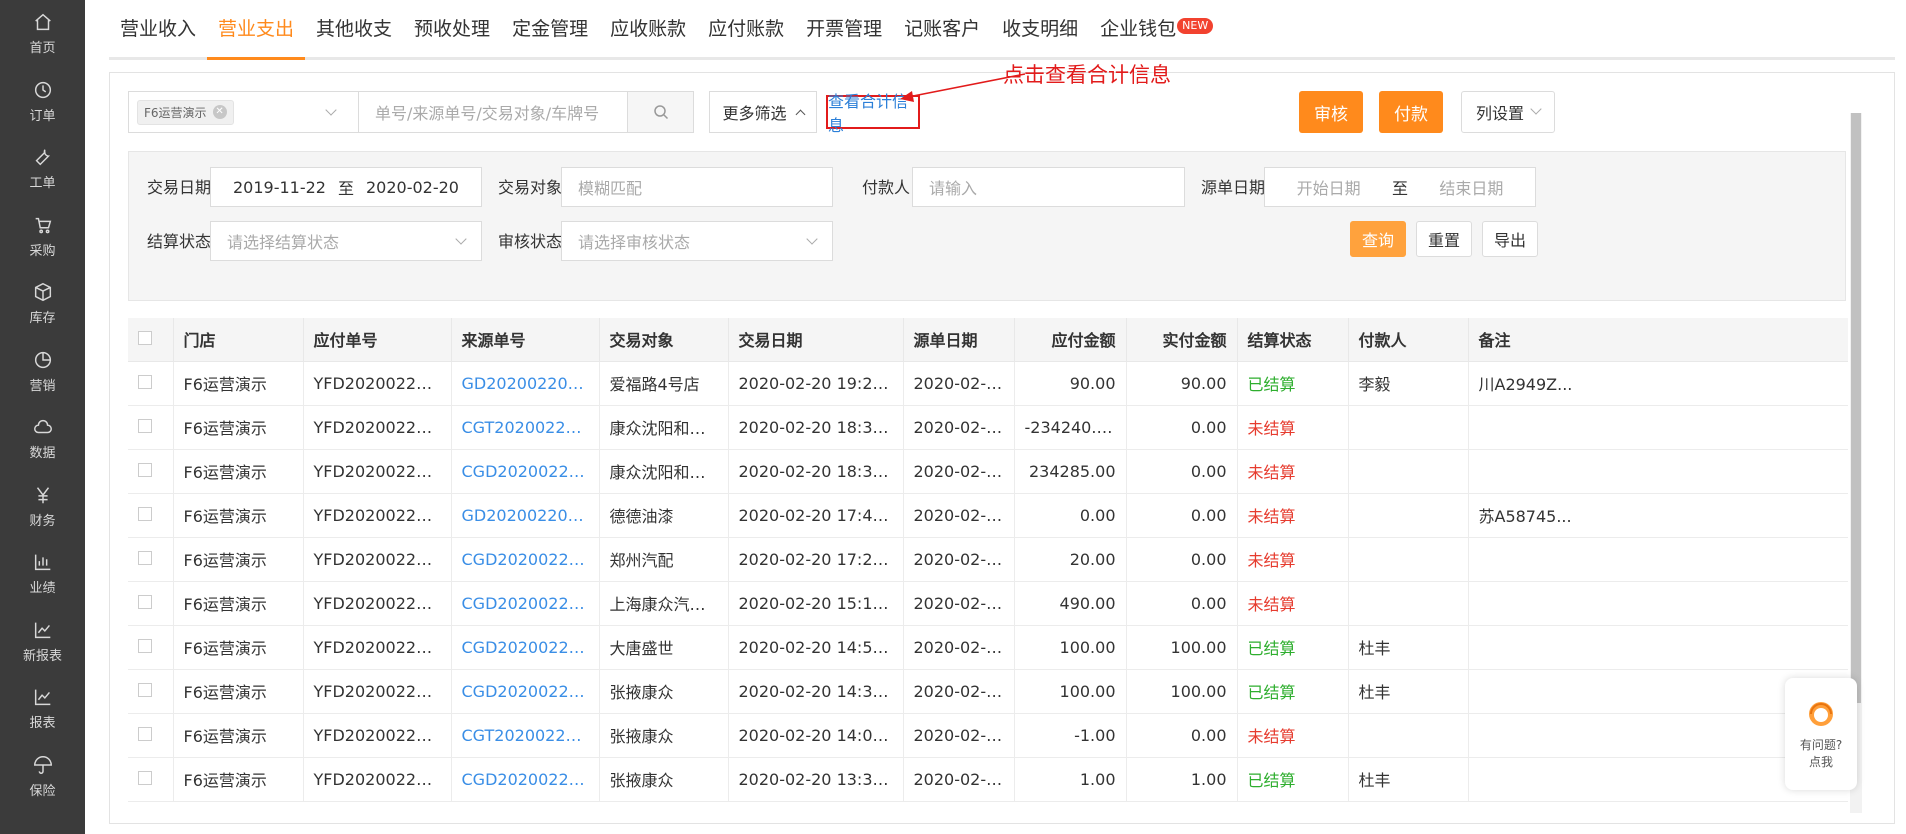  What do you see at coordinates (42, 34) in the screenshot?
I see `sidebar-item-0: 首页` at bounding box center [42, 34].